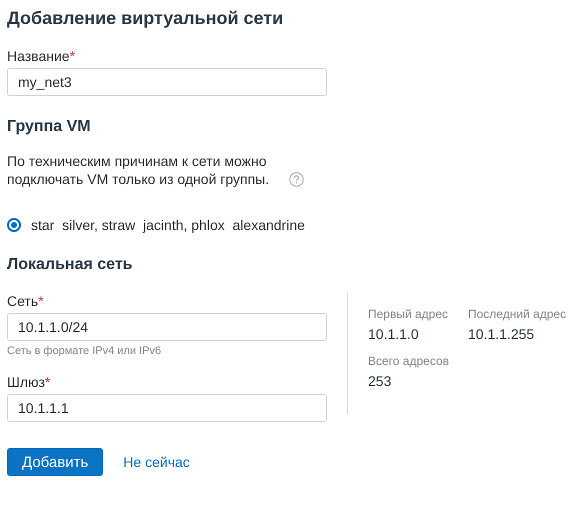 The width and height of the screenshot is (575, 517). Describe the element at coordinates (84, 351) in the screenshot. I see `field-hint: Сеть в формате IPv4 или IPv6` at that location.